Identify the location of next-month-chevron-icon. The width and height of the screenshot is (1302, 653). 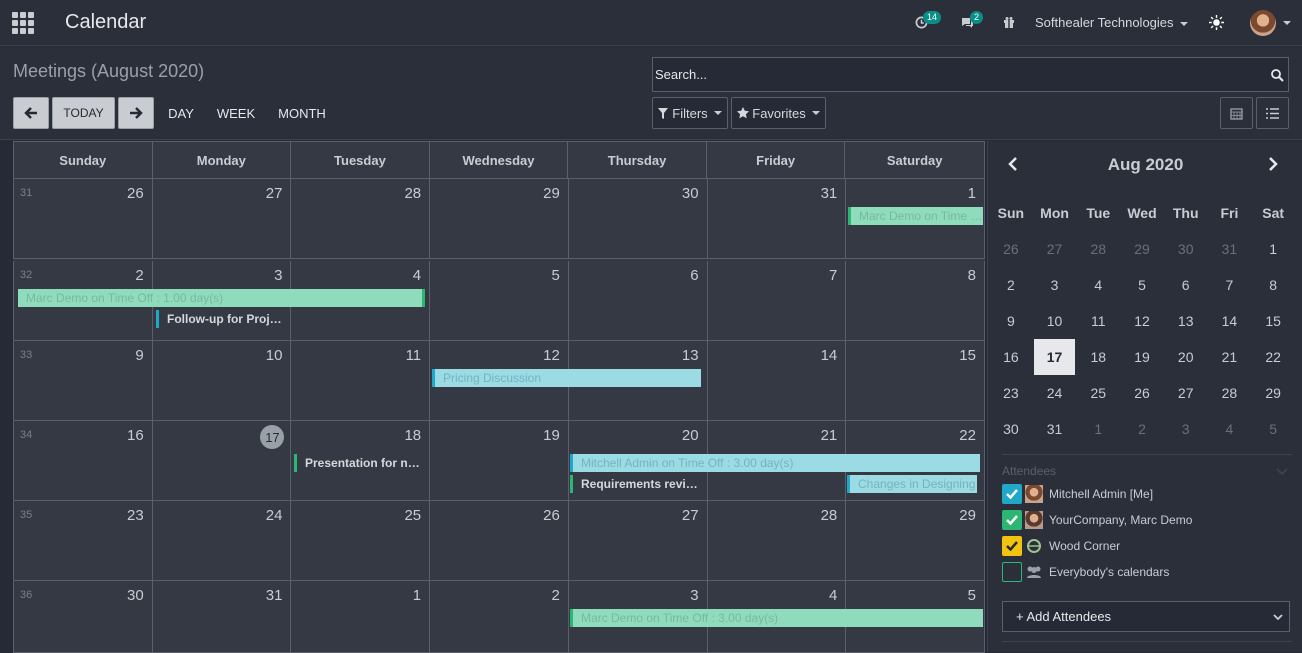
(1273, 165).